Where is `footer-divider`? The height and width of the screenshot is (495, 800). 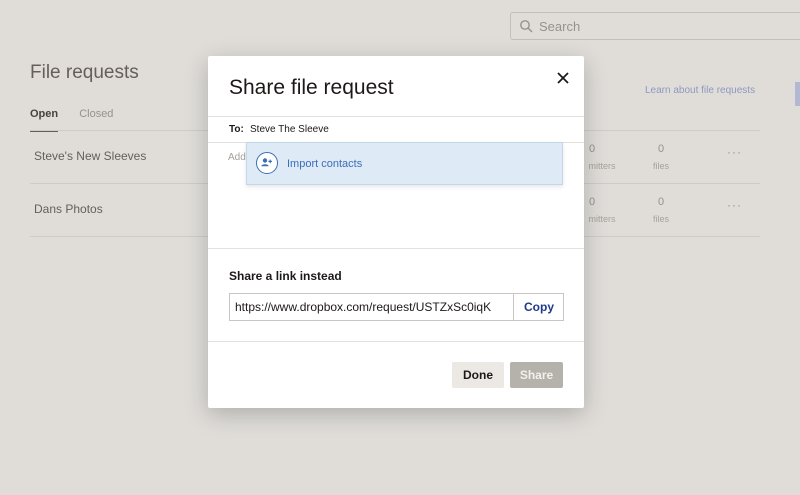 footer-divider is located at coordinates (396, 341).